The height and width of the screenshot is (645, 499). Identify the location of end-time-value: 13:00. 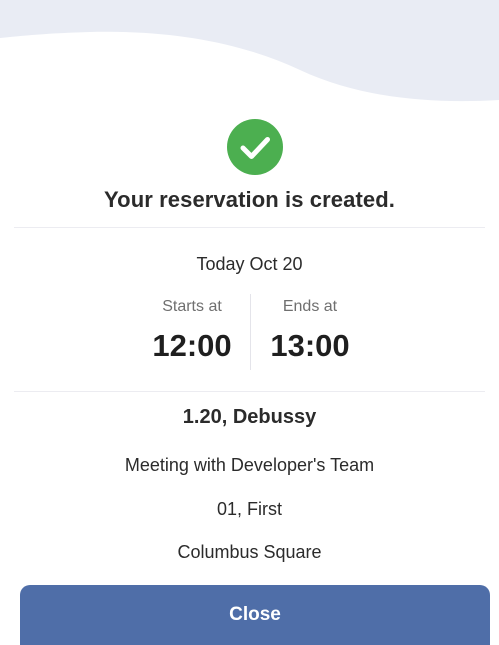
(310, 345).